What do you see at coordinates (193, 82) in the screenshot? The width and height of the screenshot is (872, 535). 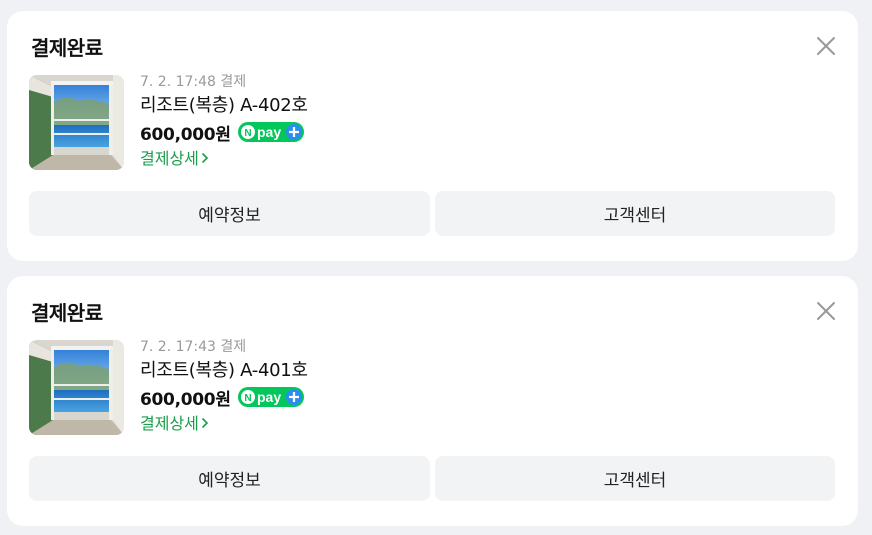 I see `payment-date: 7. 2. 17:48 결제` at bounding box center [193, 82].